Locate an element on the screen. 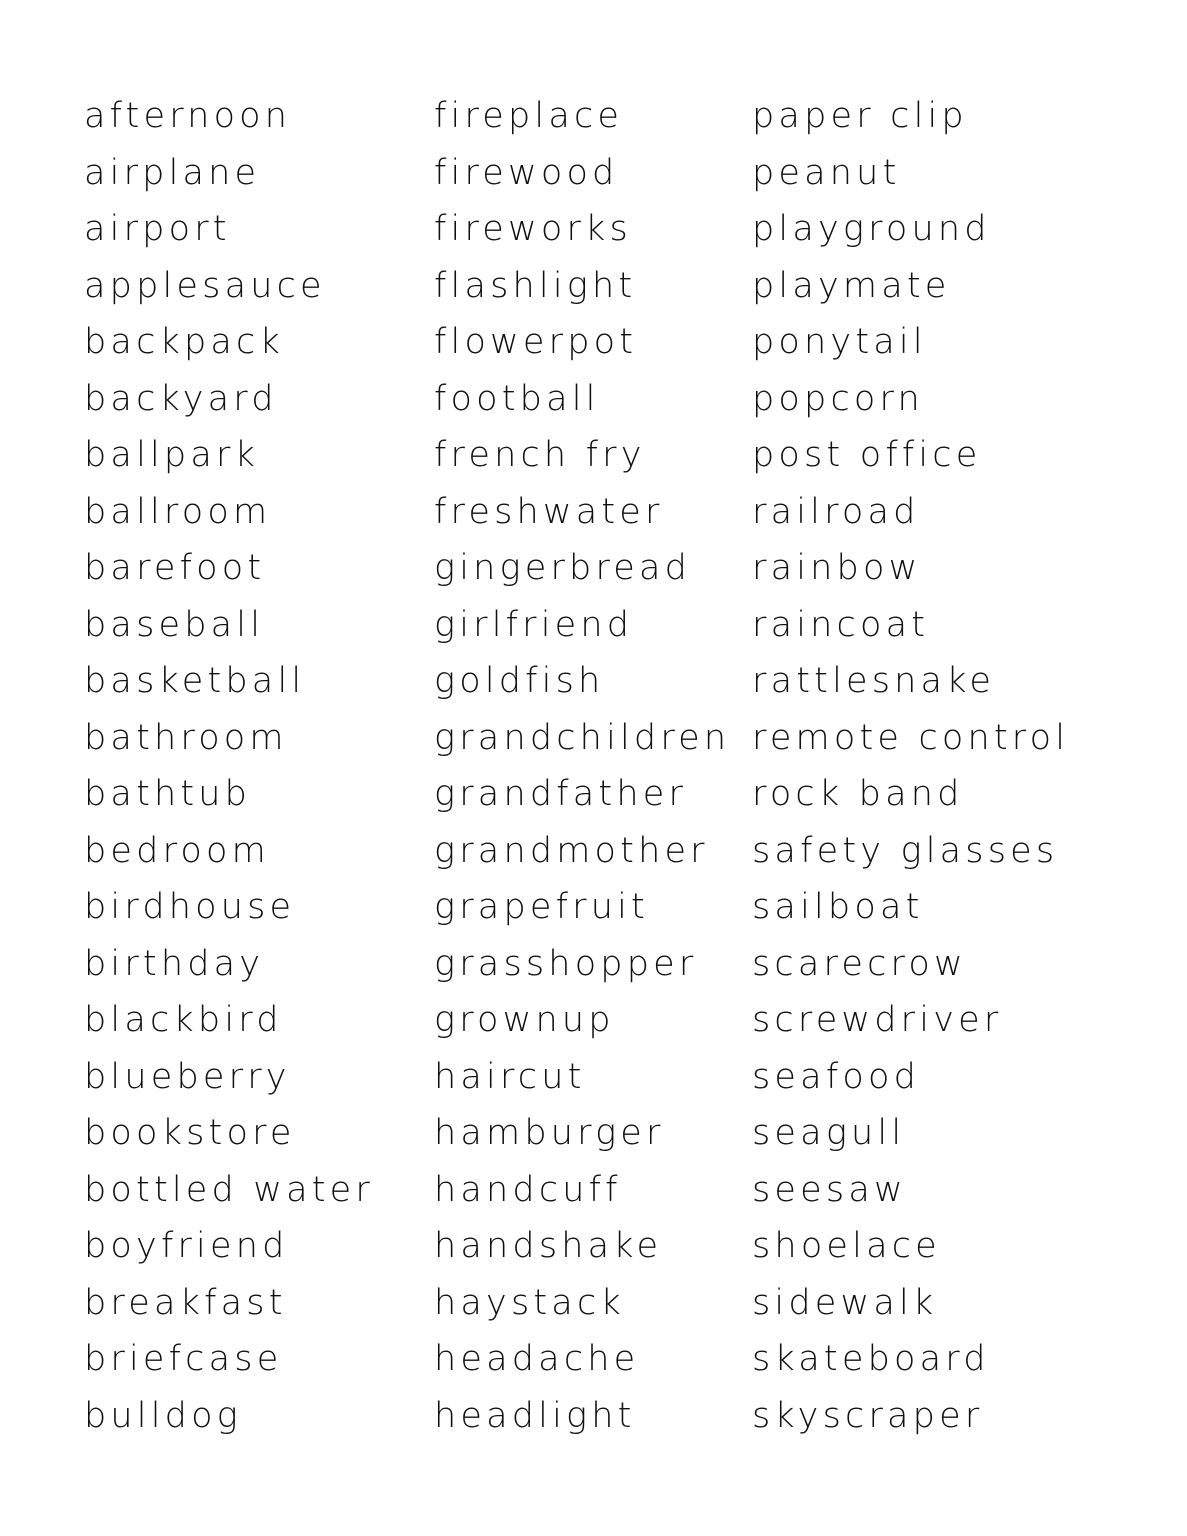  word-item: sailboat is located at coordinates (838, 907).